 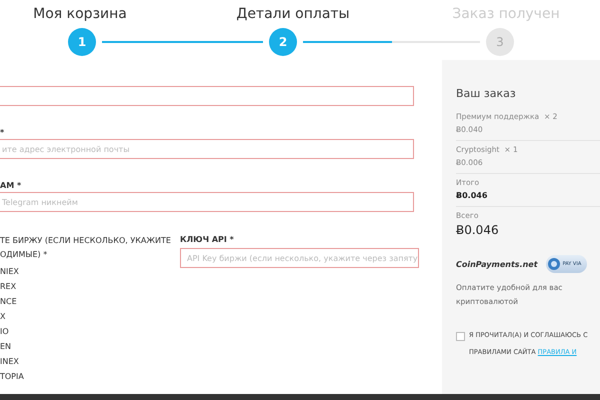 I want to click on exchange-option: REX, so click(x=90, y=287).